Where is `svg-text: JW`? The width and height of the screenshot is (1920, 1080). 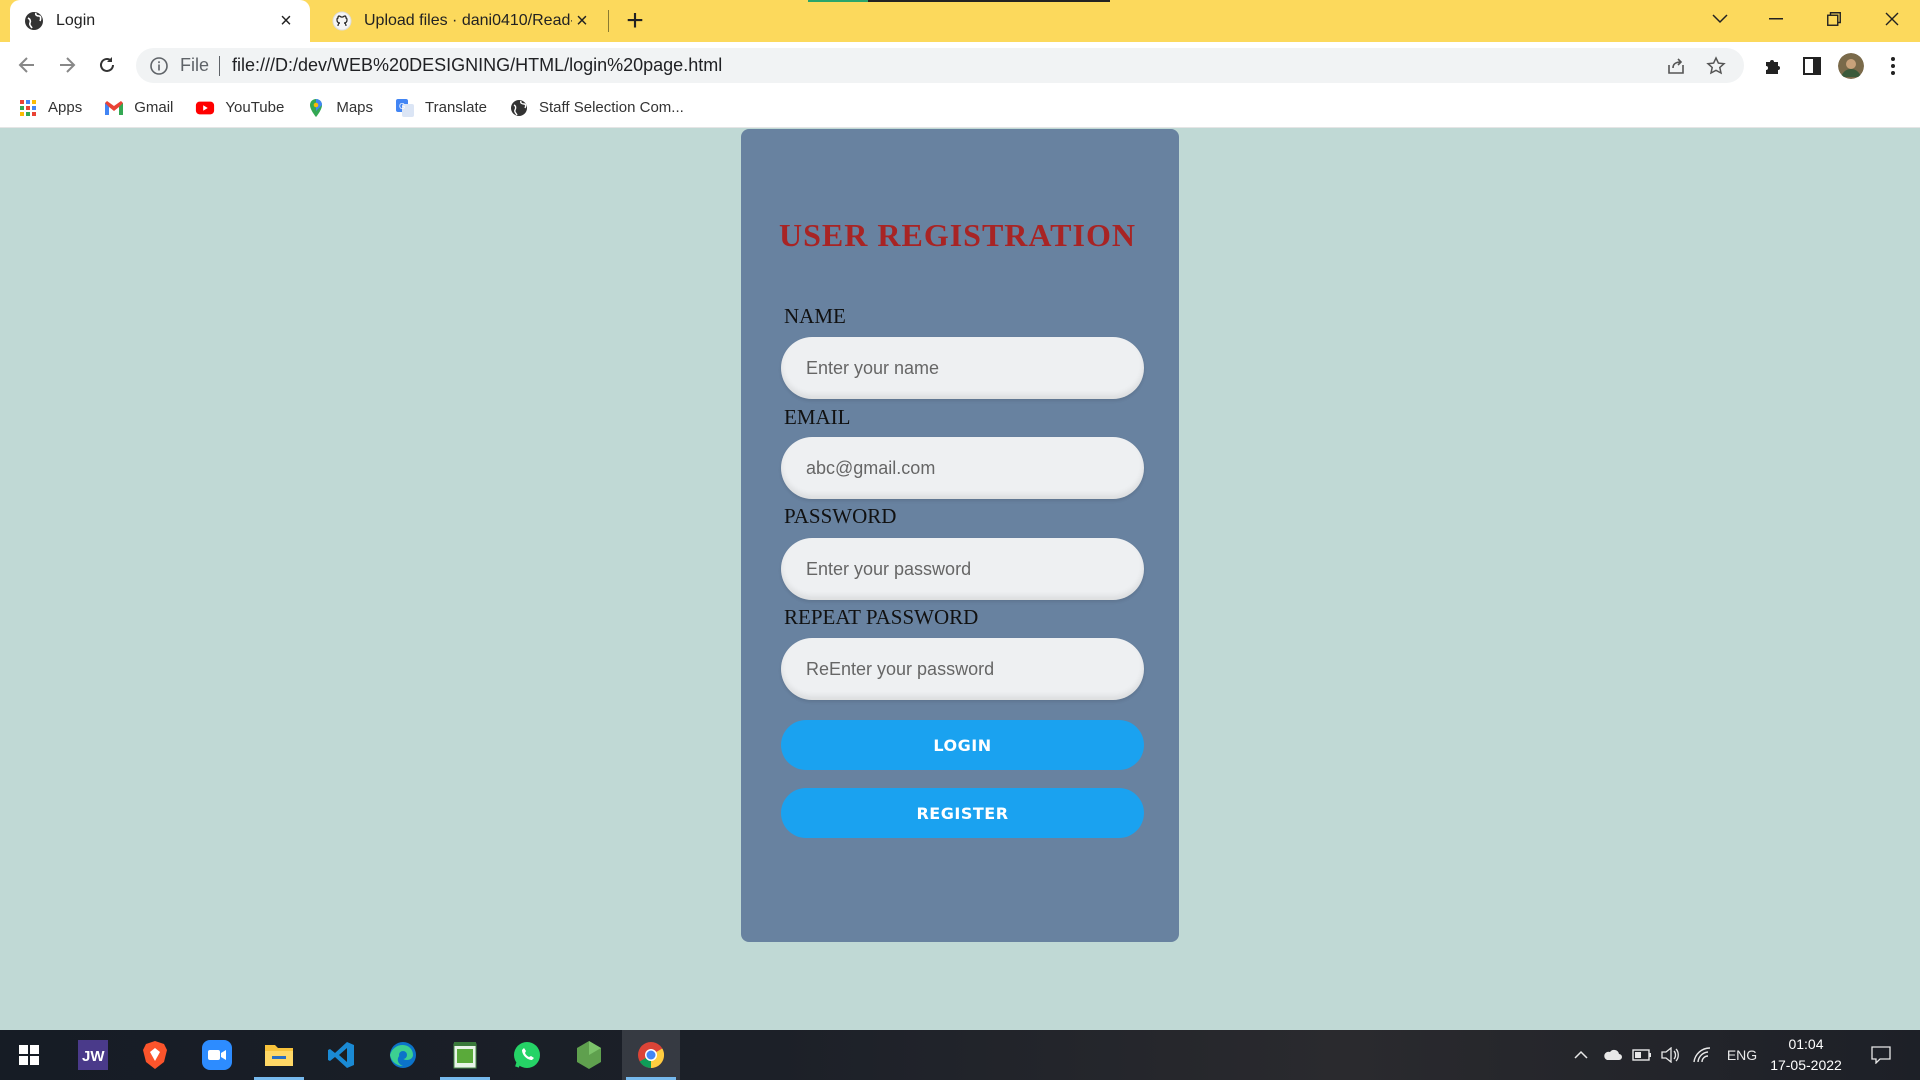 svg-text: JW is located at coordinates (93, 1056).